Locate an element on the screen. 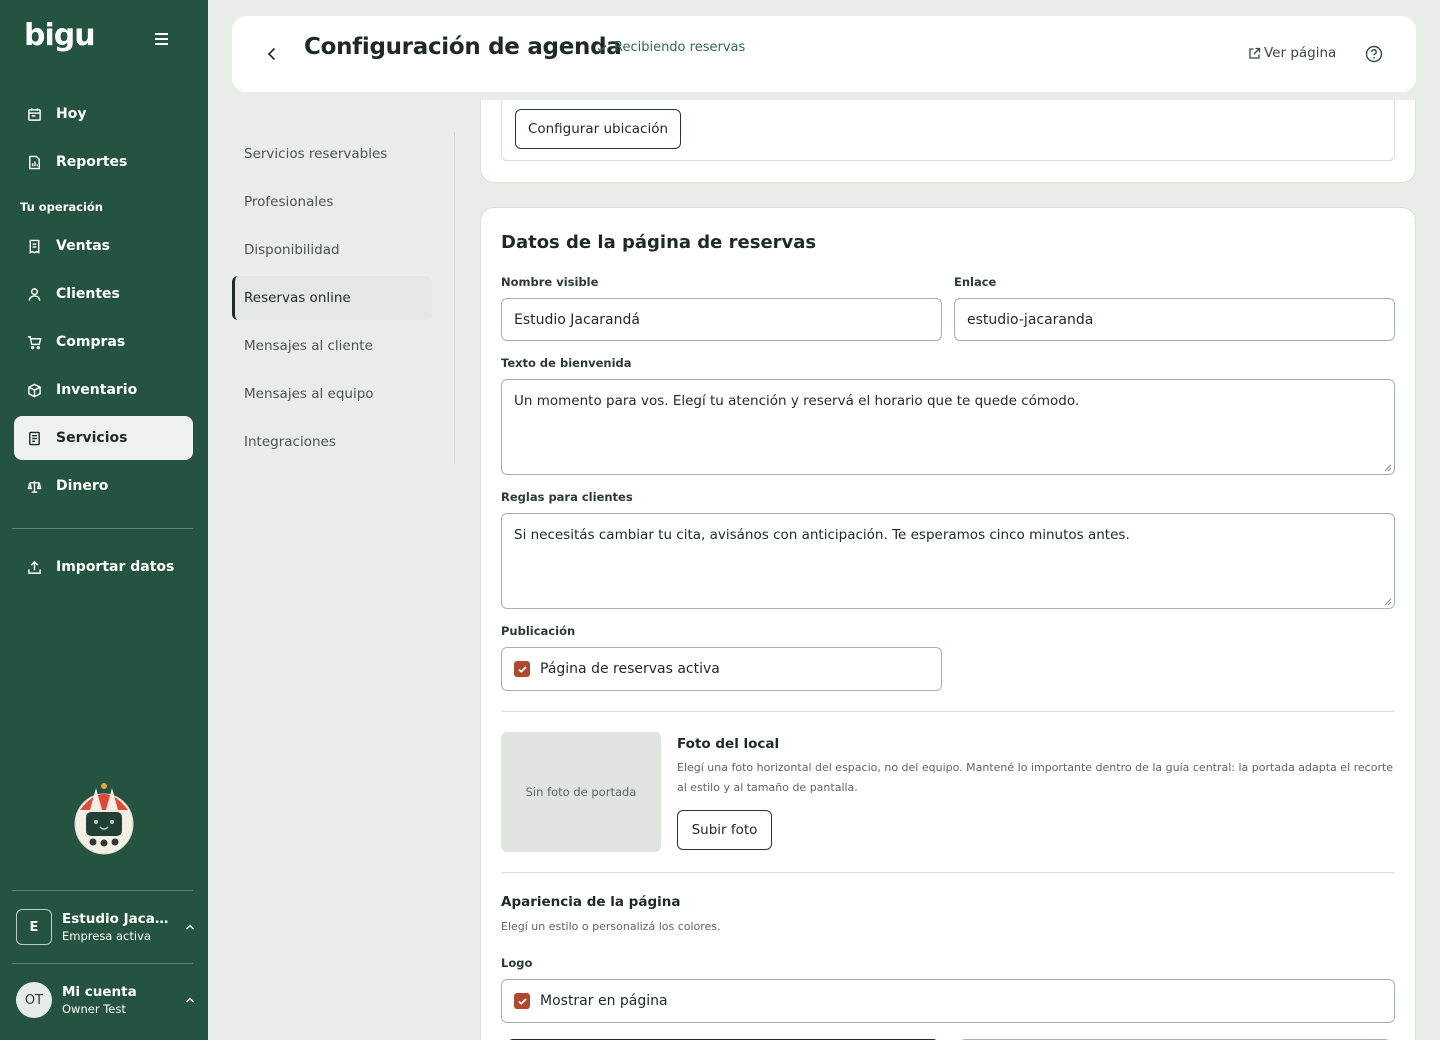  view-page-label: Ver página is located at coordinates (1300, 53).